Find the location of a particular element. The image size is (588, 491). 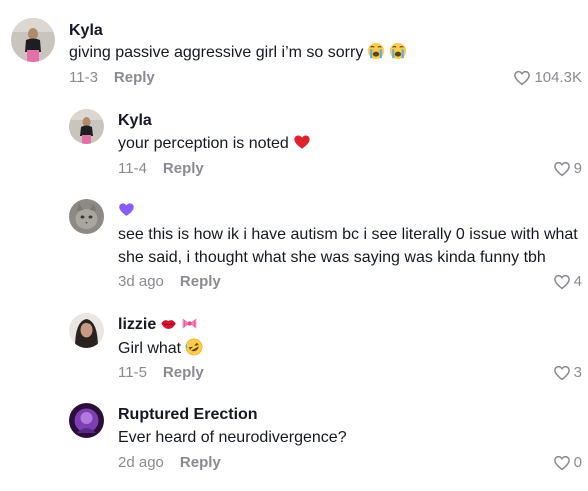

like-button: 9 is located at coordinates (567, 169).